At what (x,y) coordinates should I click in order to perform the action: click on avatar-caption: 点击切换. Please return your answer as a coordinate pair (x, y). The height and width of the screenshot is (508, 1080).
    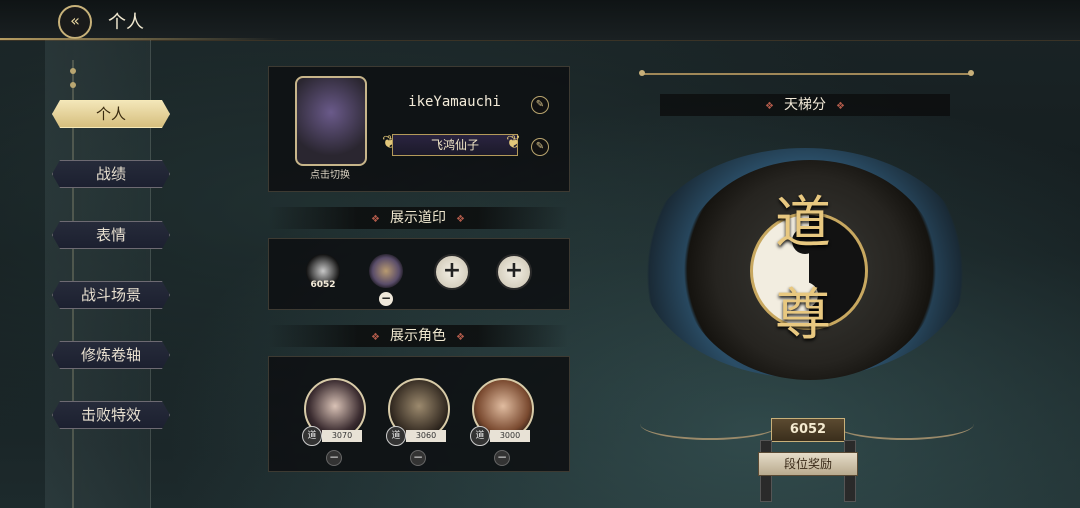
    Looking at the image, I should click on (330, 175).